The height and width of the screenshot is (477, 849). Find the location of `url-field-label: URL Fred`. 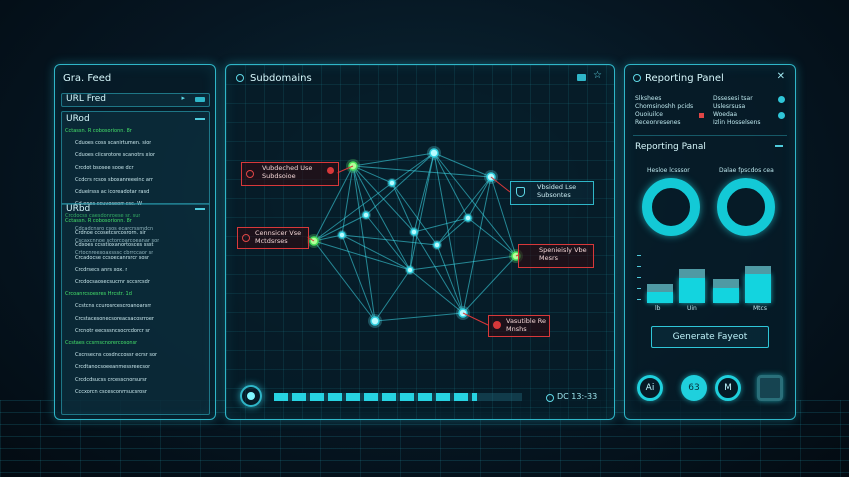

url-field-label: URL Fred is located at coordinates (86, 99).